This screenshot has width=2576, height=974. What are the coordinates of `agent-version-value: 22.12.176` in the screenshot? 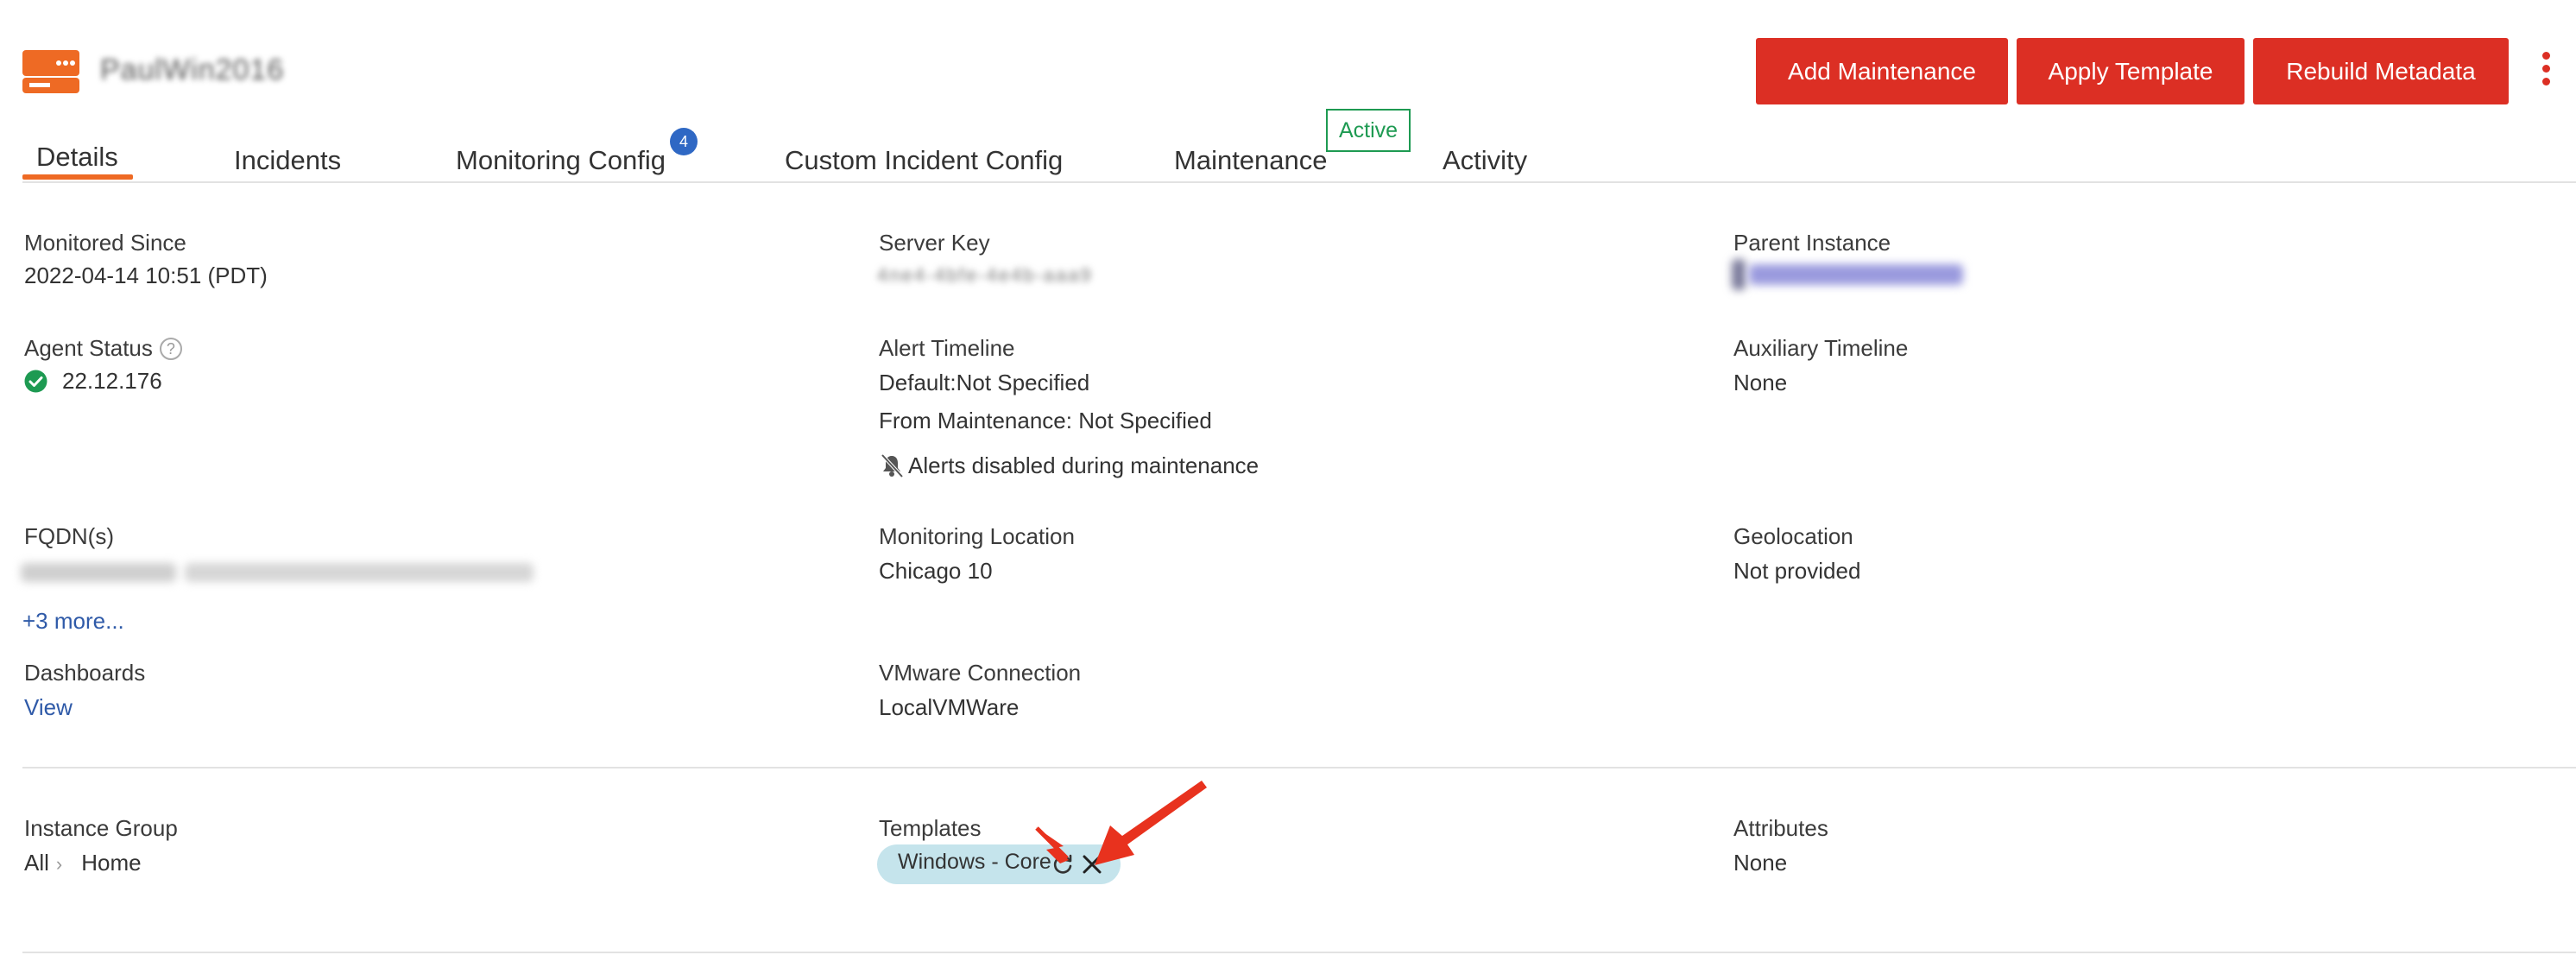 It's located at (112, 381).